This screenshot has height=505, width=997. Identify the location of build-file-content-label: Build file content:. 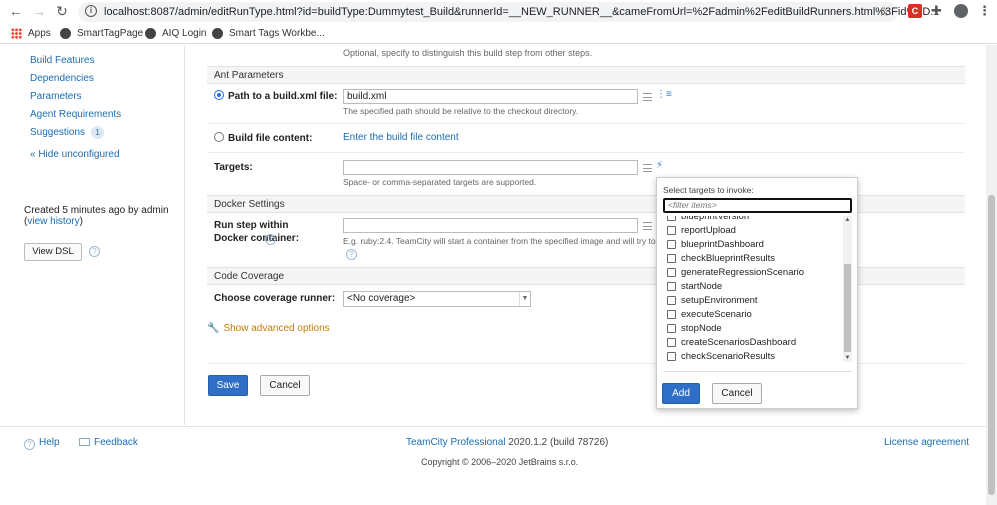
(263, 138).